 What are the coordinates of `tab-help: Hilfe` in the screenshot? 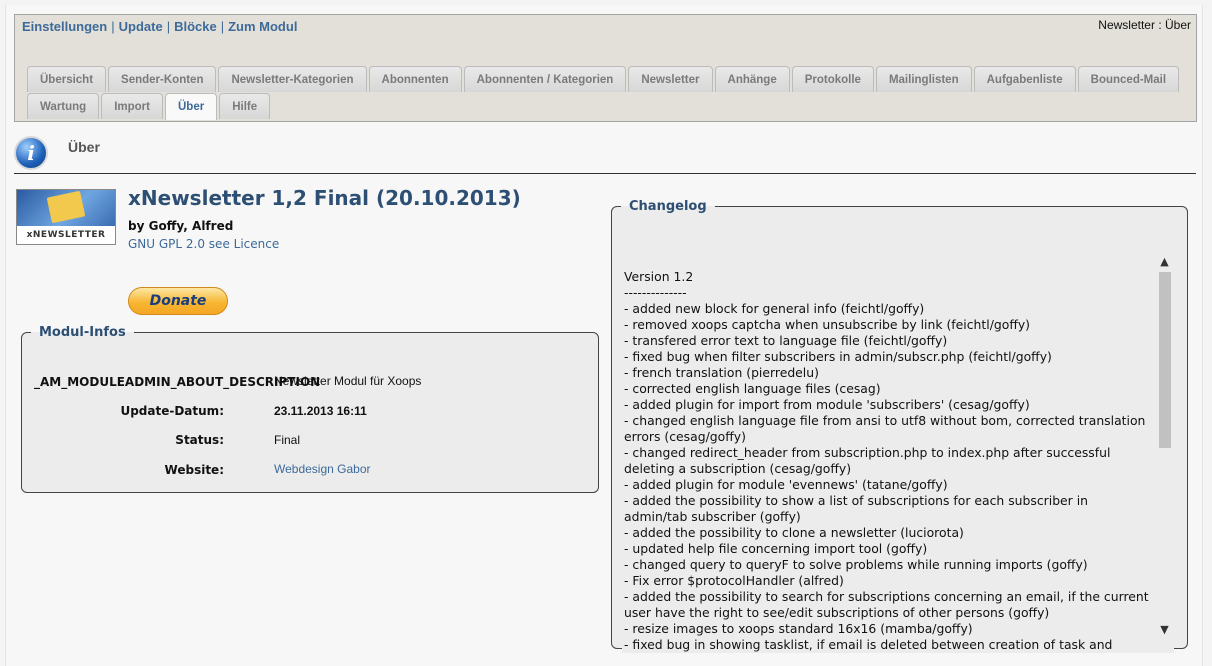 It's located at (245, 106).